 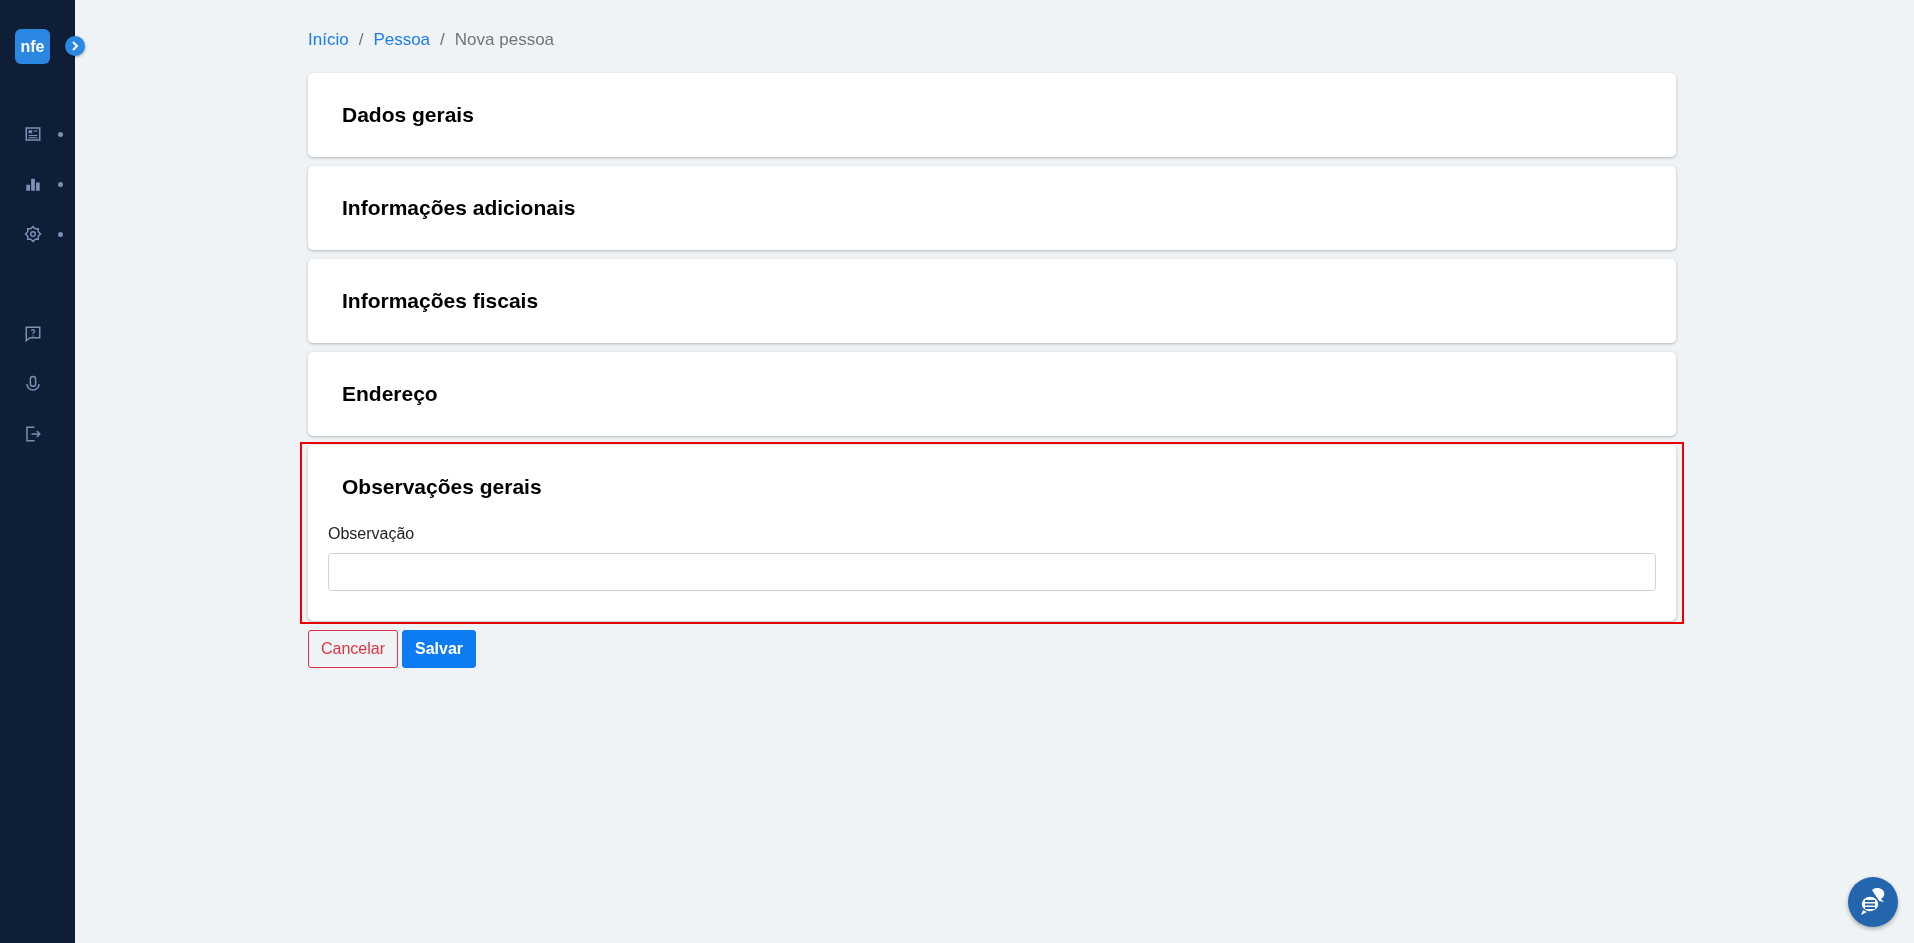 I want to click on expand-sidebar-button, so click(x=75, y=46).